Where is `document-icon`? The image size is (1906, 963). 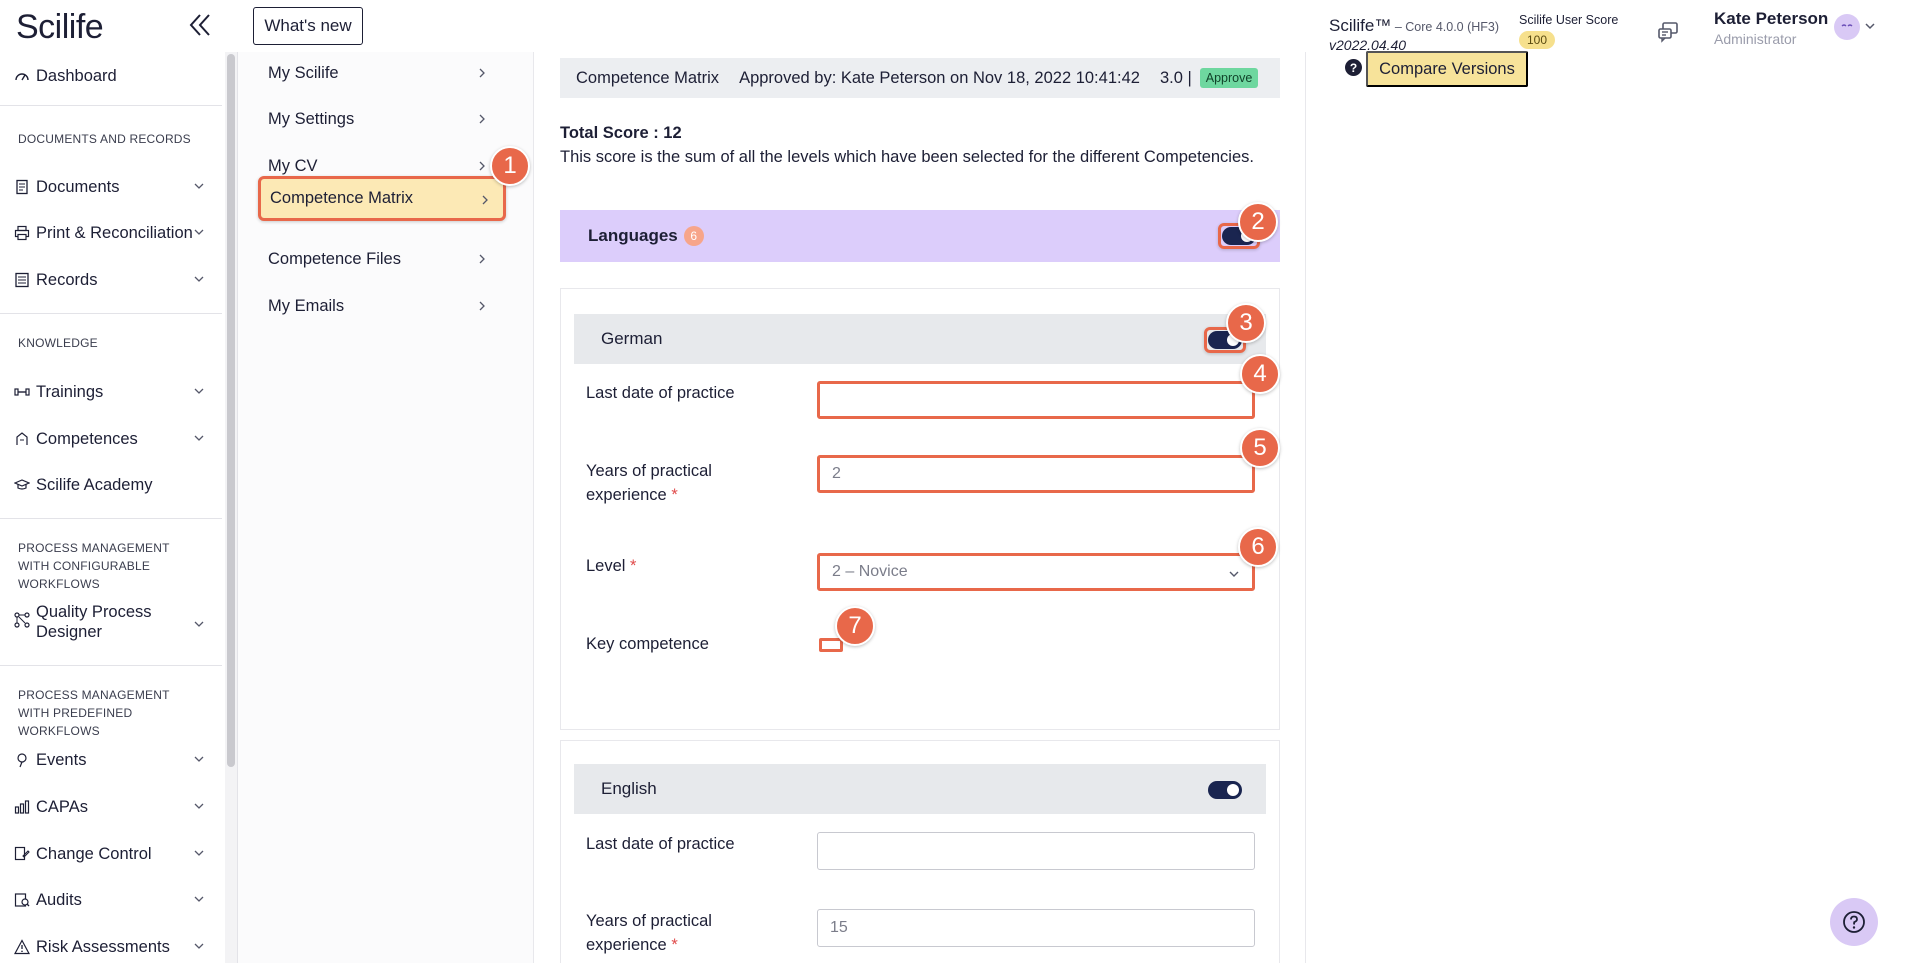 document-icon is located at coordinates (22, 187).